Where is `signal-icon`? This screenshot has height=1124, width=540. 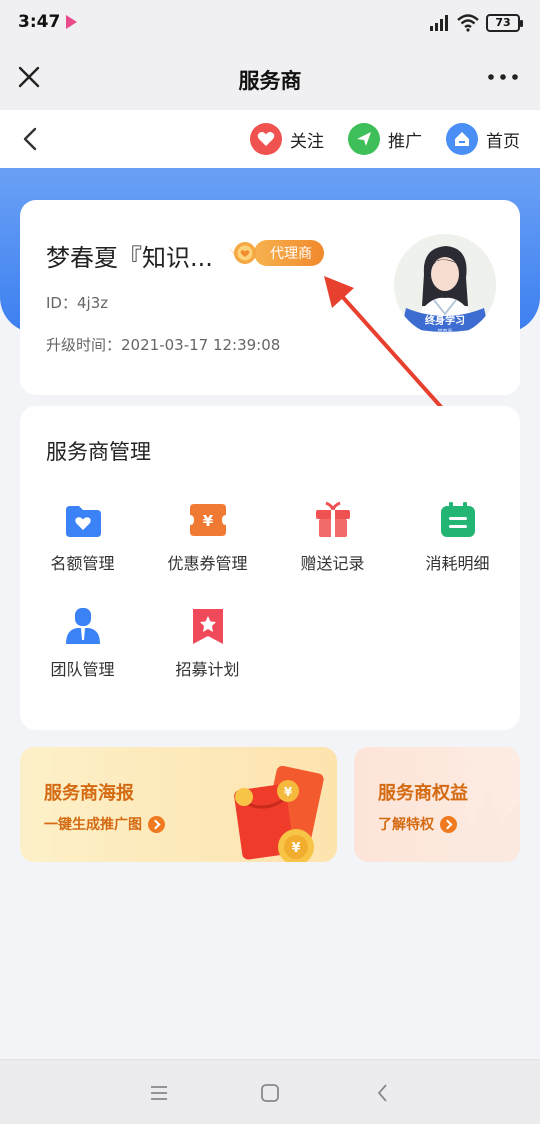
signal-icon is located at coordinates (439, 23).